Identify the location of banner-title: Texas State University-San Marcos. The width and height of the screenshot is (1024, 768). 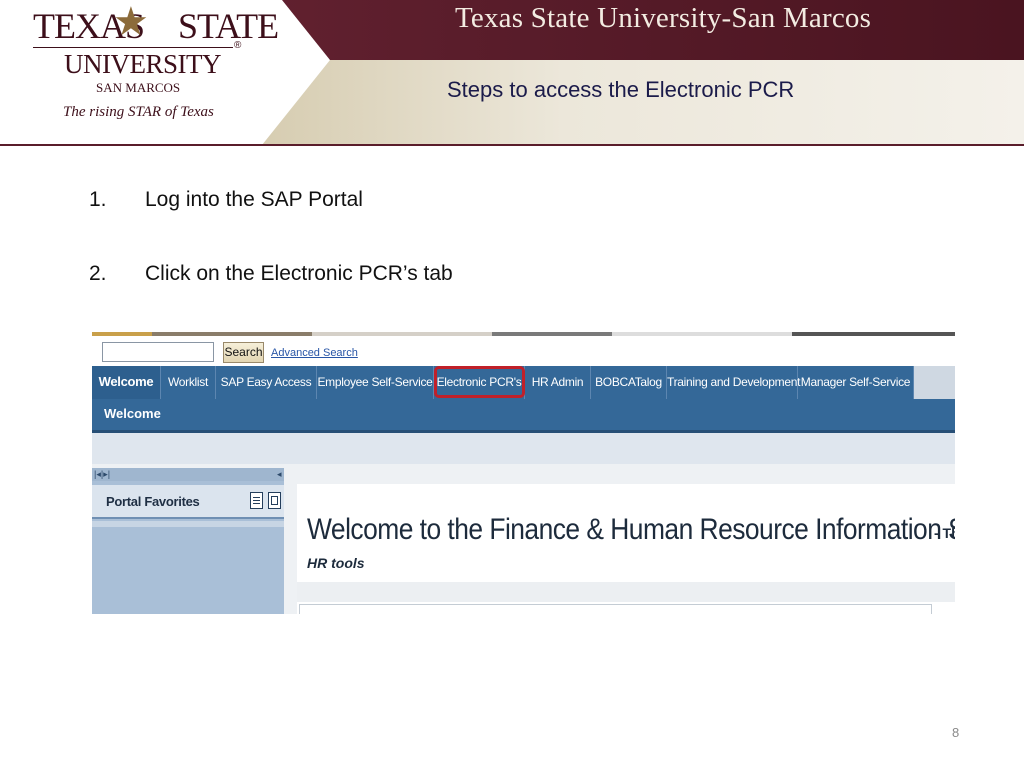
(663, 18).